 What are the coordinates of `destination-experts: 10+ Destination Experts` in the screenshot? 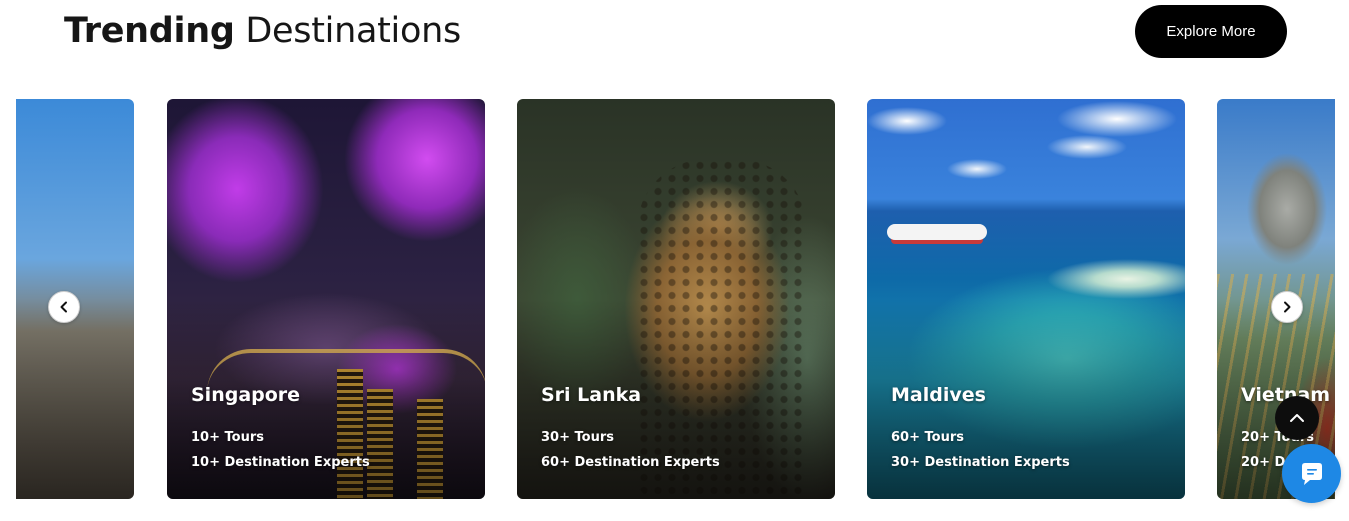 It's located at (280, 462).